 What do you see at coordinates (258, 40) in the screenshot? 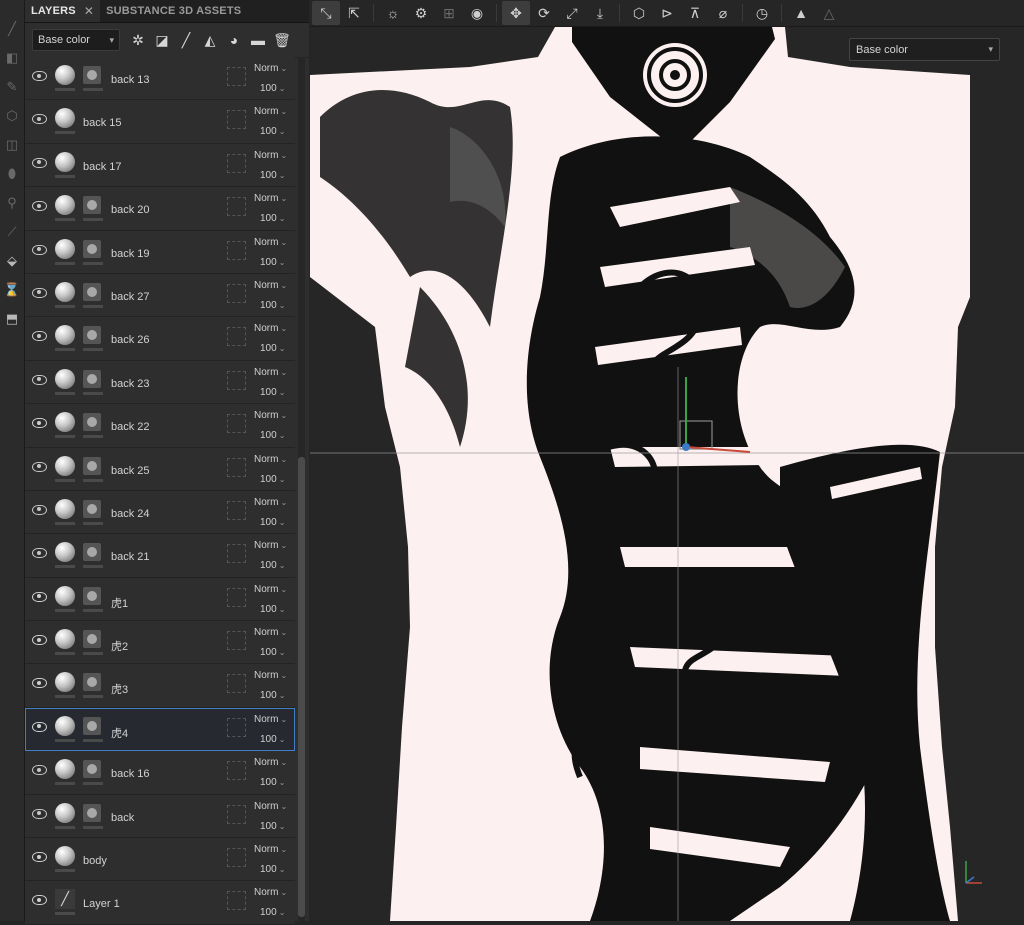
I see `folder-icon: ▬` at bounding box center [258, 40].